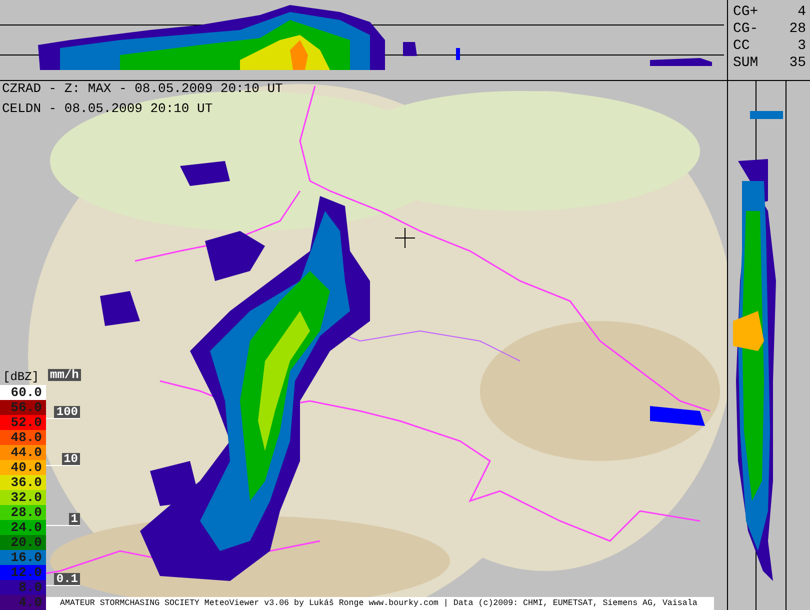 The width and height of the screenshot is (810, 610). Describe the element at coordinates (67, 412) in the screenshot. I see `rain-scale-label: 100` at that location.